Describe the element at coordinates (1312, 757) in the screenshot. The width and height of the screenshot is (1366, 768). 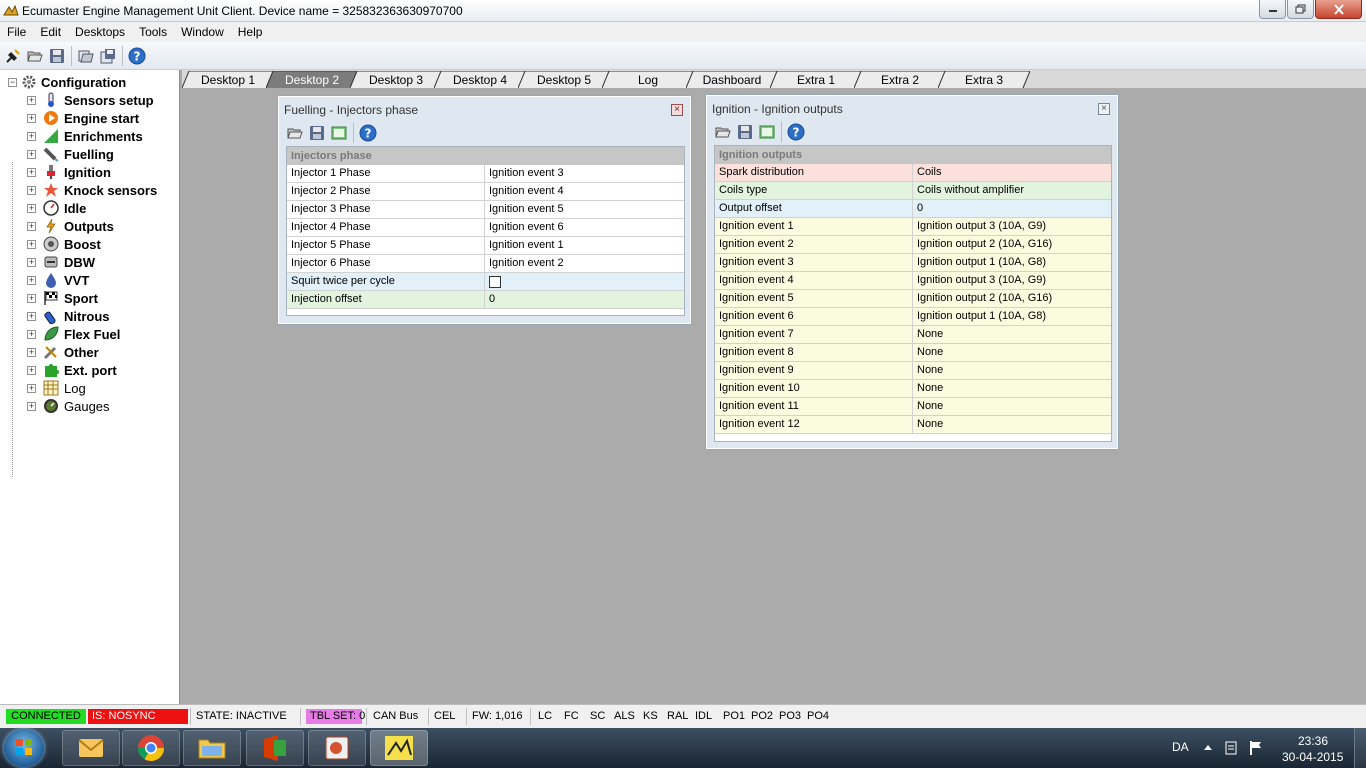
I see `clock-date: 30-04-2015` at that location.